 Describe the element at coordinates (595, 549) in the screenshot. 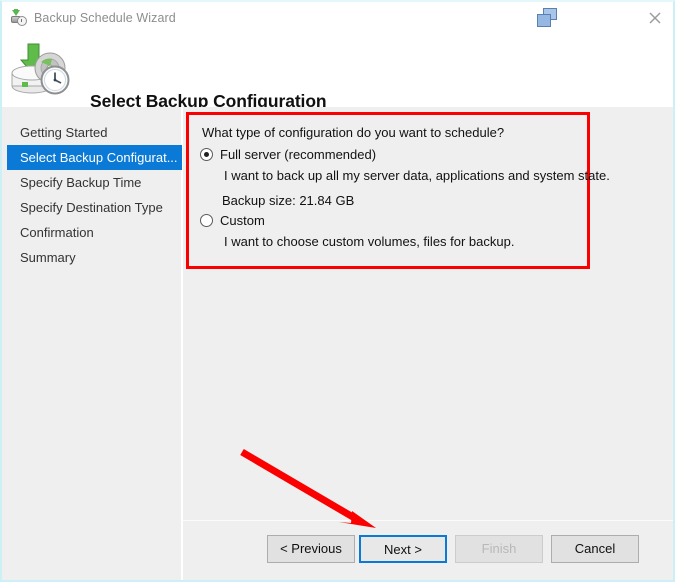

I see `cancel-button: Cancel` at that location.